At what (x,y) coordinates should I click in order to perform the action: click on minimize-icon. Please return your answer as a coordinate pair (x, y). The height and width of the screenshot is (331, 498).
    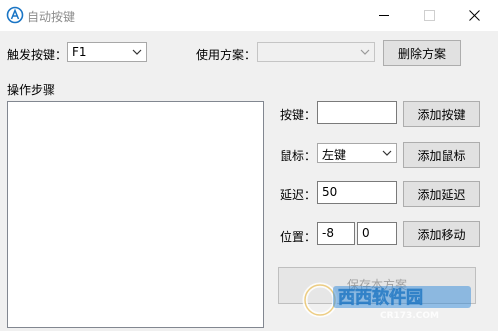
    Looking at the image, I should click on (384, 15).